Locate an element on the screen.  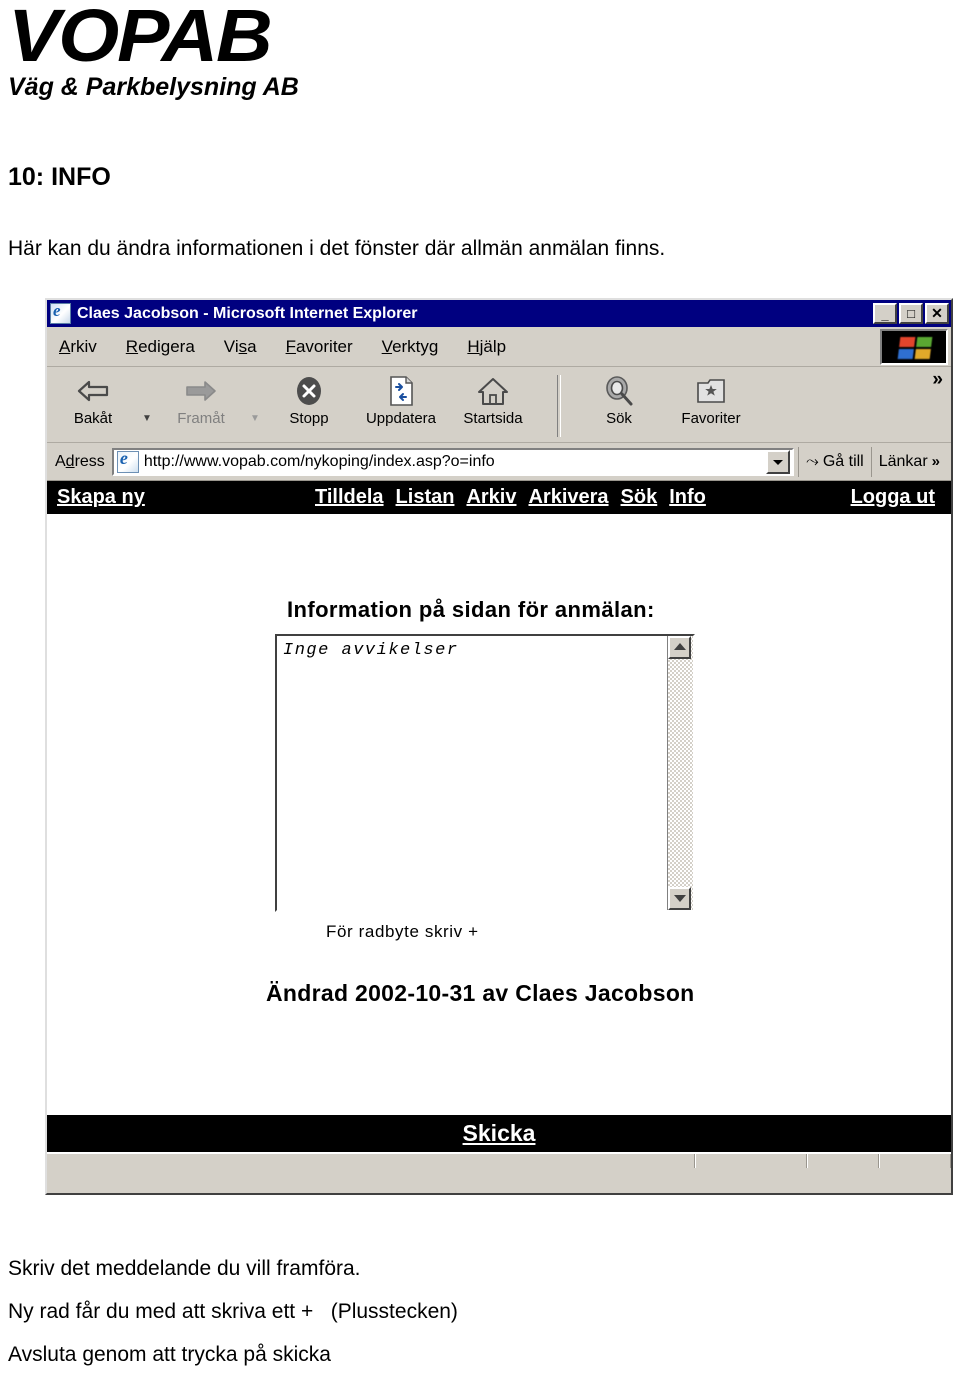
address-label: Adress is located at coordinates (80, 462).